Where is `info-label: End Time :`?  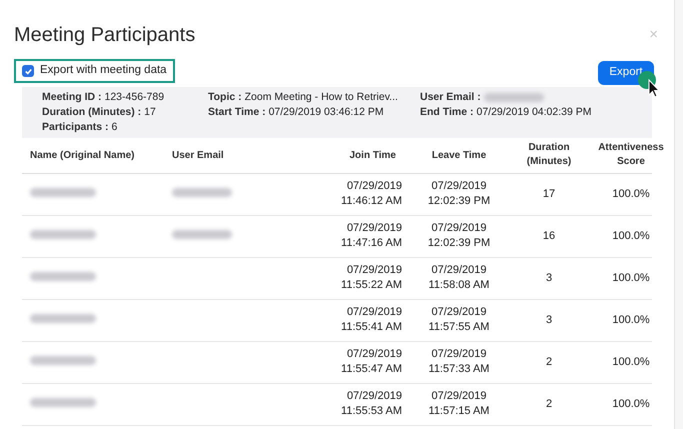
info-label: End Time : is located at coordinates (447, 112).